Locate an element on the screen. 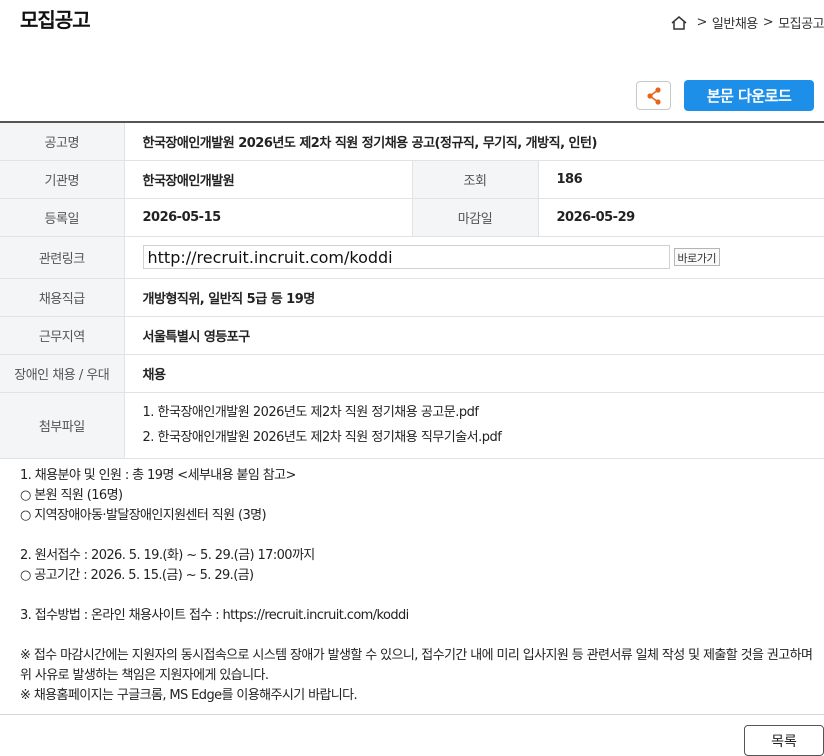  title-label: 공고명 is located at coordinates (62, 141).